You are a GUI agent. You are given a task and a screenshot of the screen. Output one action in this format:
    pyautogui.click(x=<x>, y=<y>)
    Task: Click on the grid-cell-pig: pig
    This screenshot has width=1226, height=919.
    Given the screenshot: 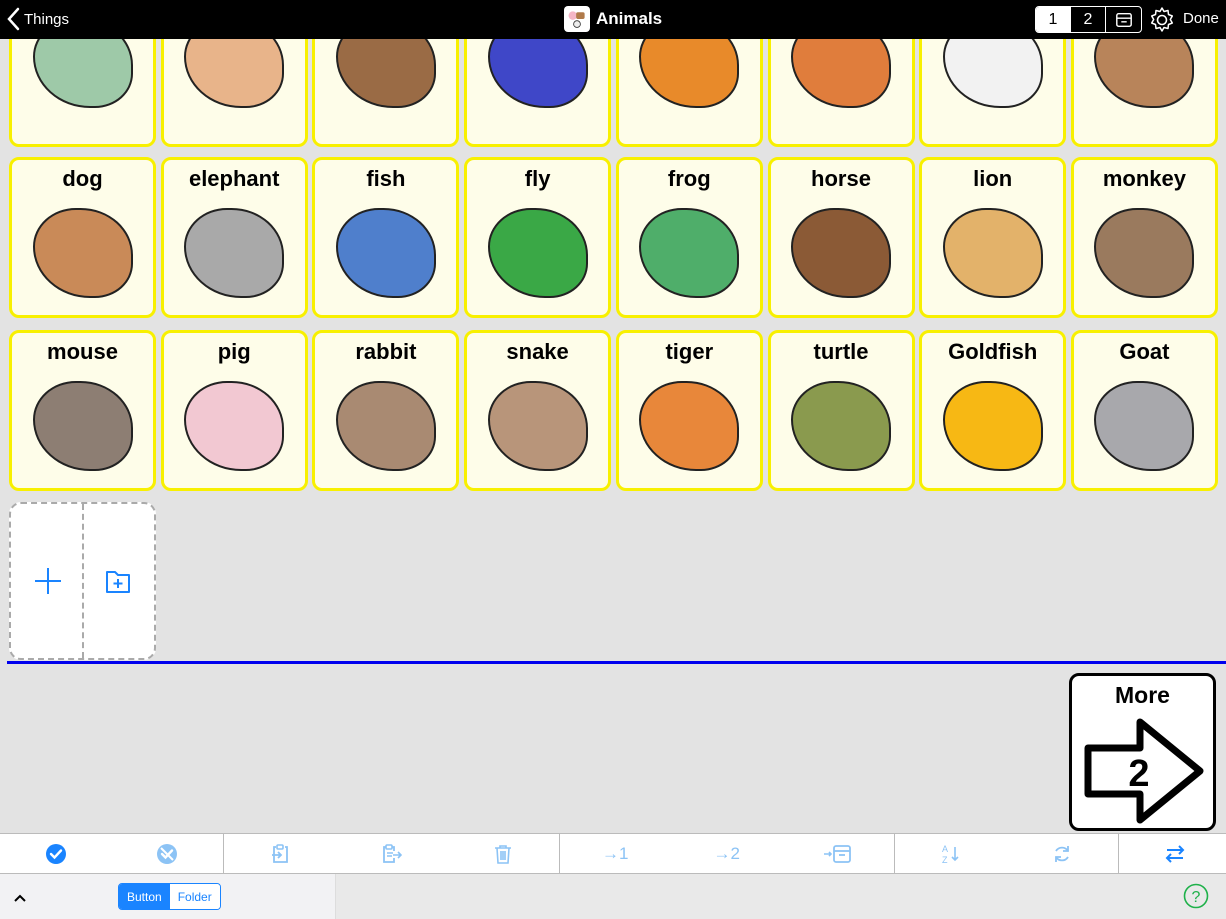 What is the action you would take?
    pyautogui.click(x=234, y=410)
    